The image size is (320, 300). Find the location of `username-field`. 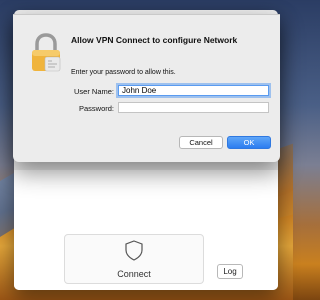

username-field is located at coordinates (193, 90).